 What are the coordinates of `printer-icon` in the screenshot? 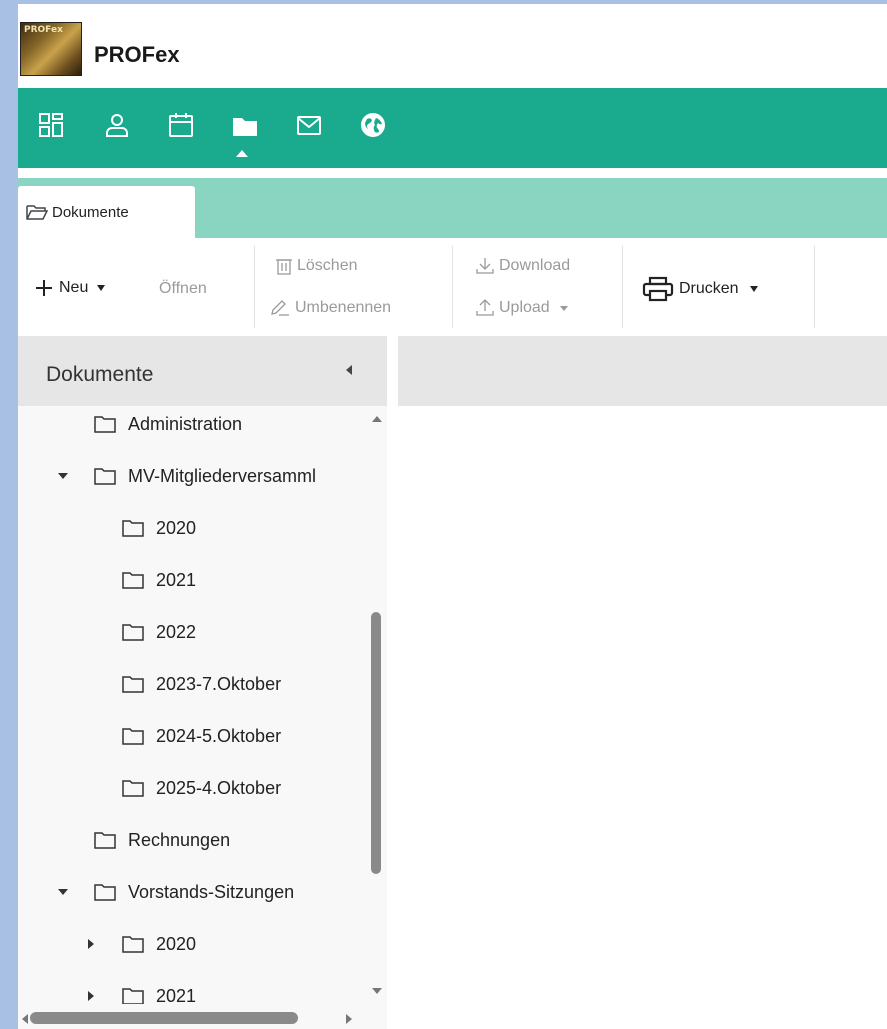 It's located at (658, 289).